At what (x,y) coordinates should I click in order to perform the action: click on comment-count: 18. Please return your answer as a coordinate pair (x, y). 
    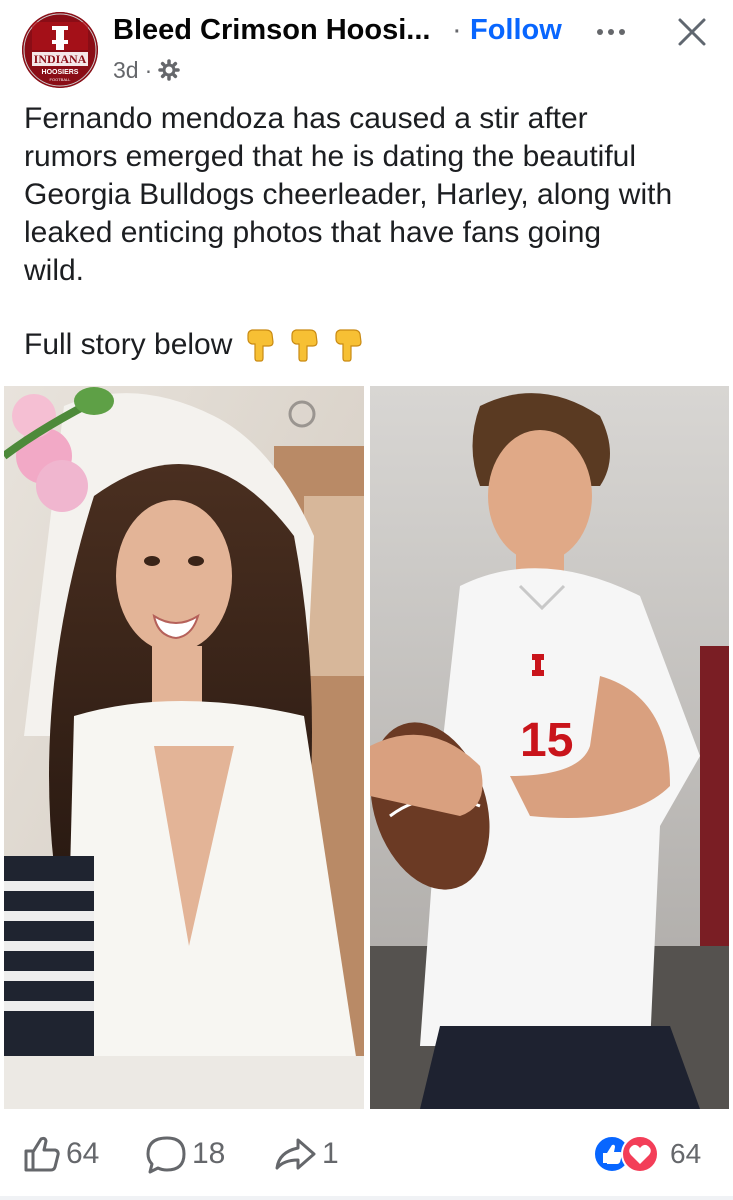
    Looking at the image, I should click on (209, 1153).